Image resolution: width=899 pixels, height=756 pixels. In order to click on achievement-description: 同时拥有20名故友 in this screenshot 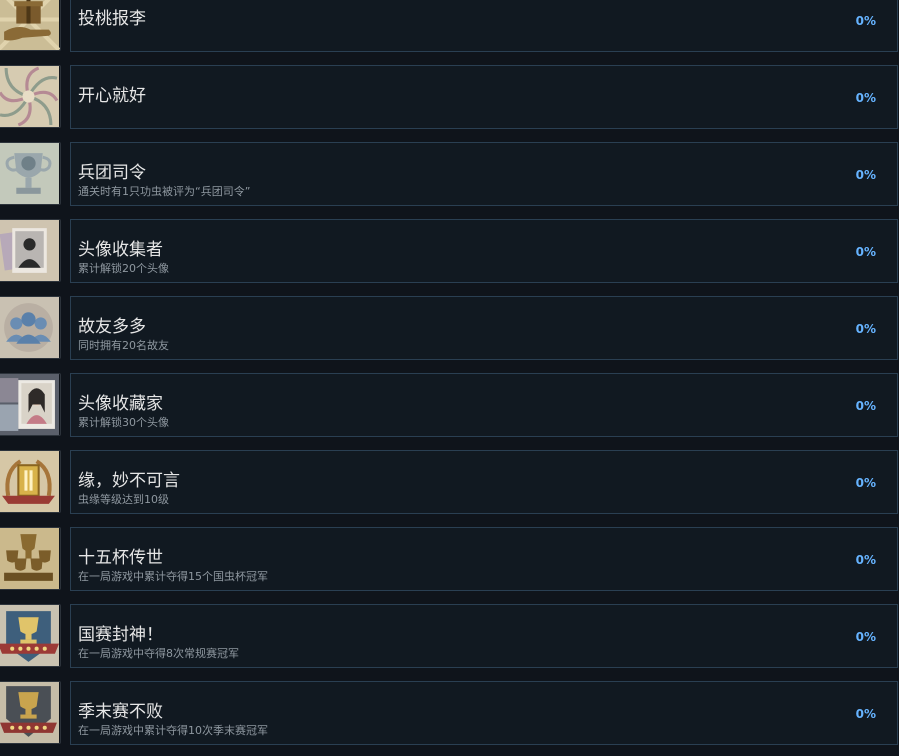, I will do `click(123, 345)`.